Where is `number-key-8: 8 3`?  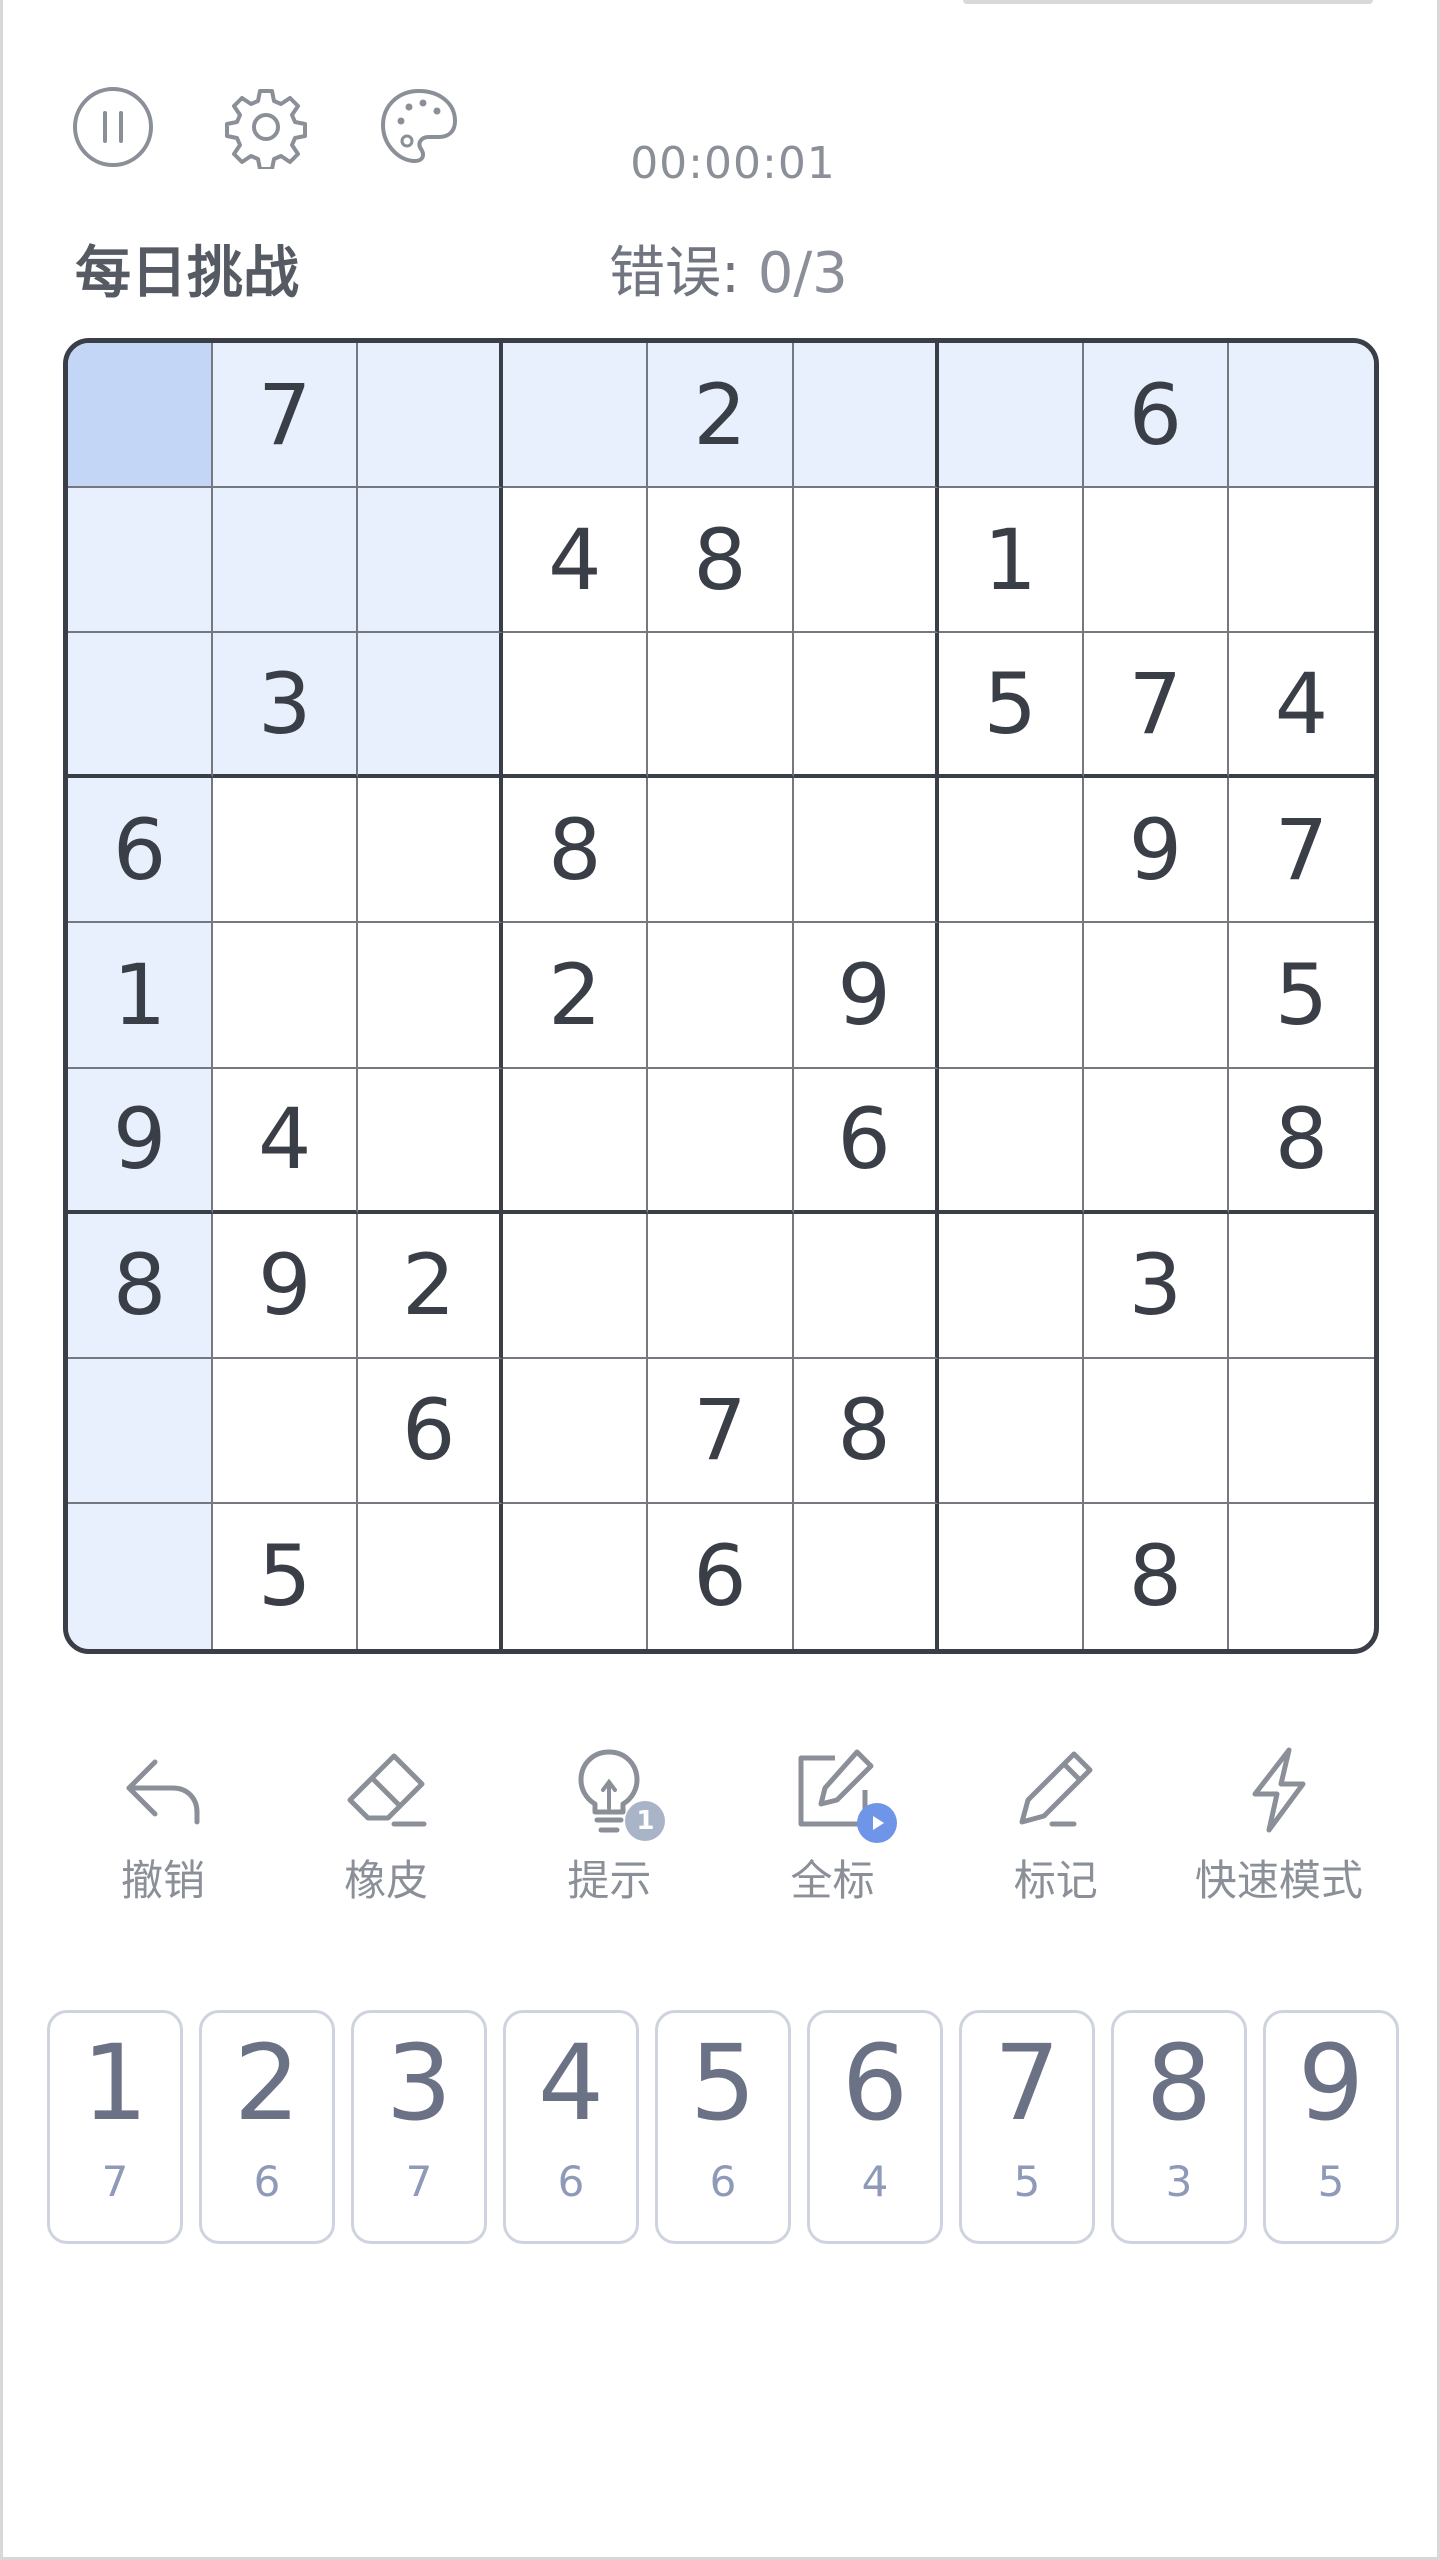 number-key-8: 8 3 is located at coordinates (1179, 2127).